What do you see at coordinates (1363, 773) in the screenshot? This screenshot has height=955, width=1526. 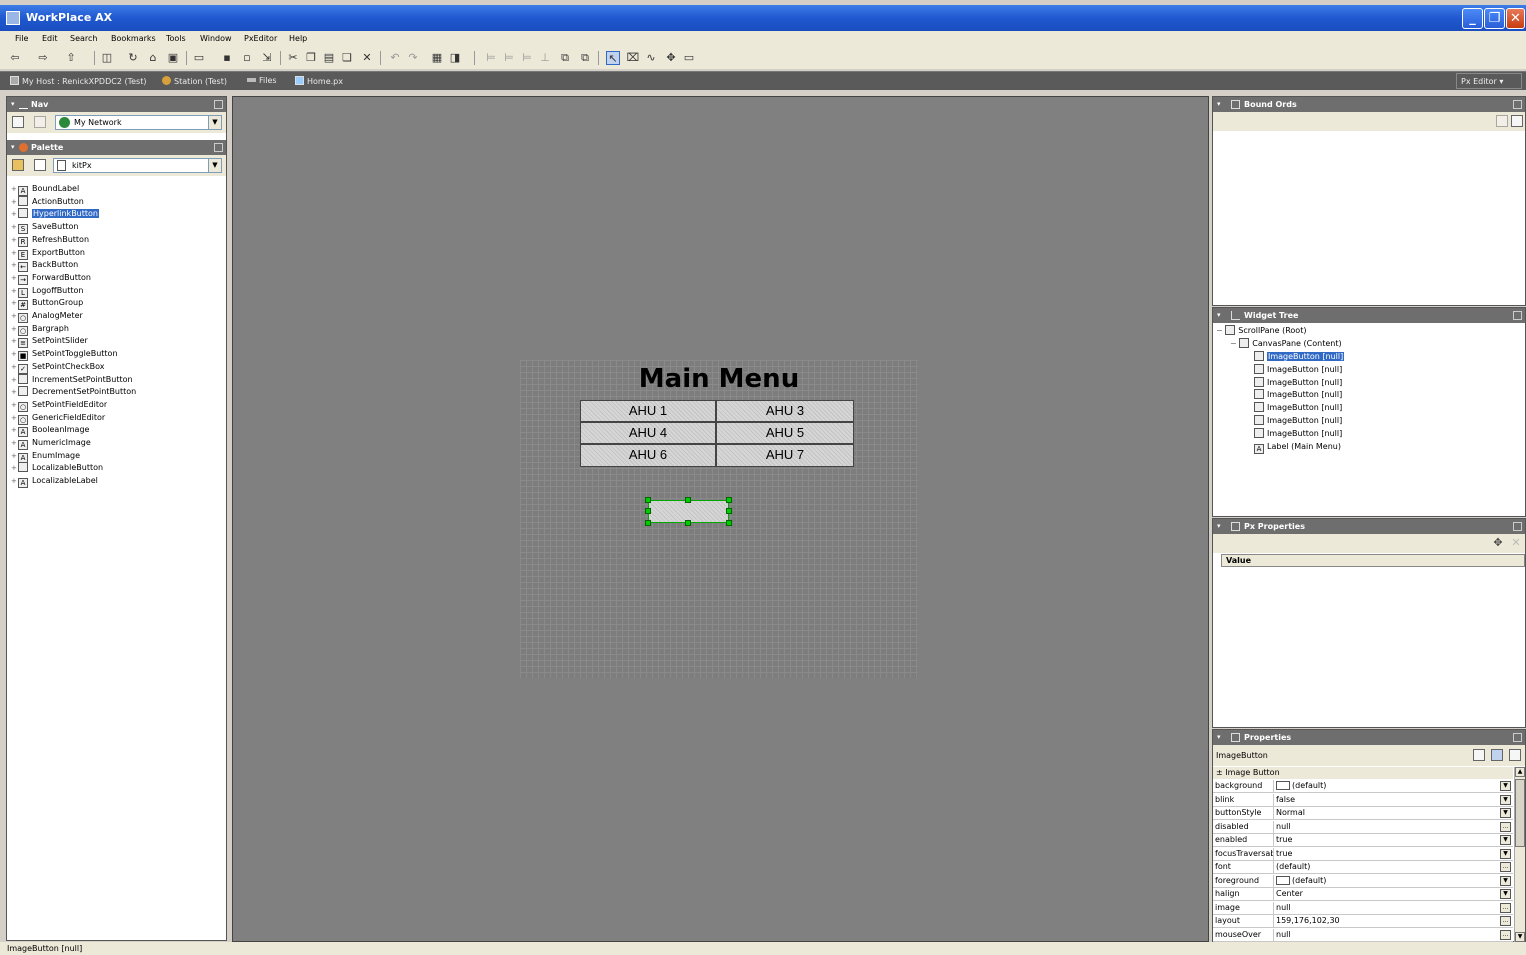 I see `property-group-header: ± Image Button` at bounding box center [1363, 773].